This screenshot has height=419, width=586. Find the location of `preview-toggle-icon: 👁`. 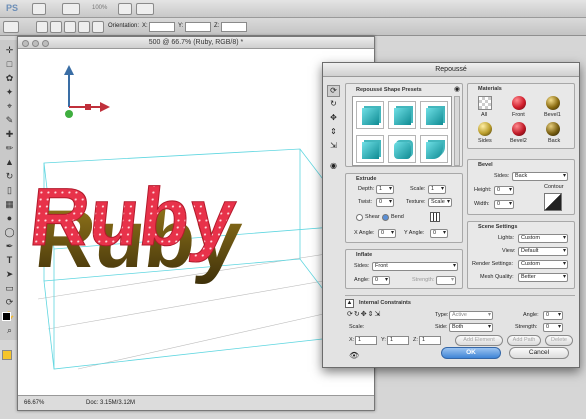

preview-toggle-icon: 👁 is located at coordinates (354, 355).